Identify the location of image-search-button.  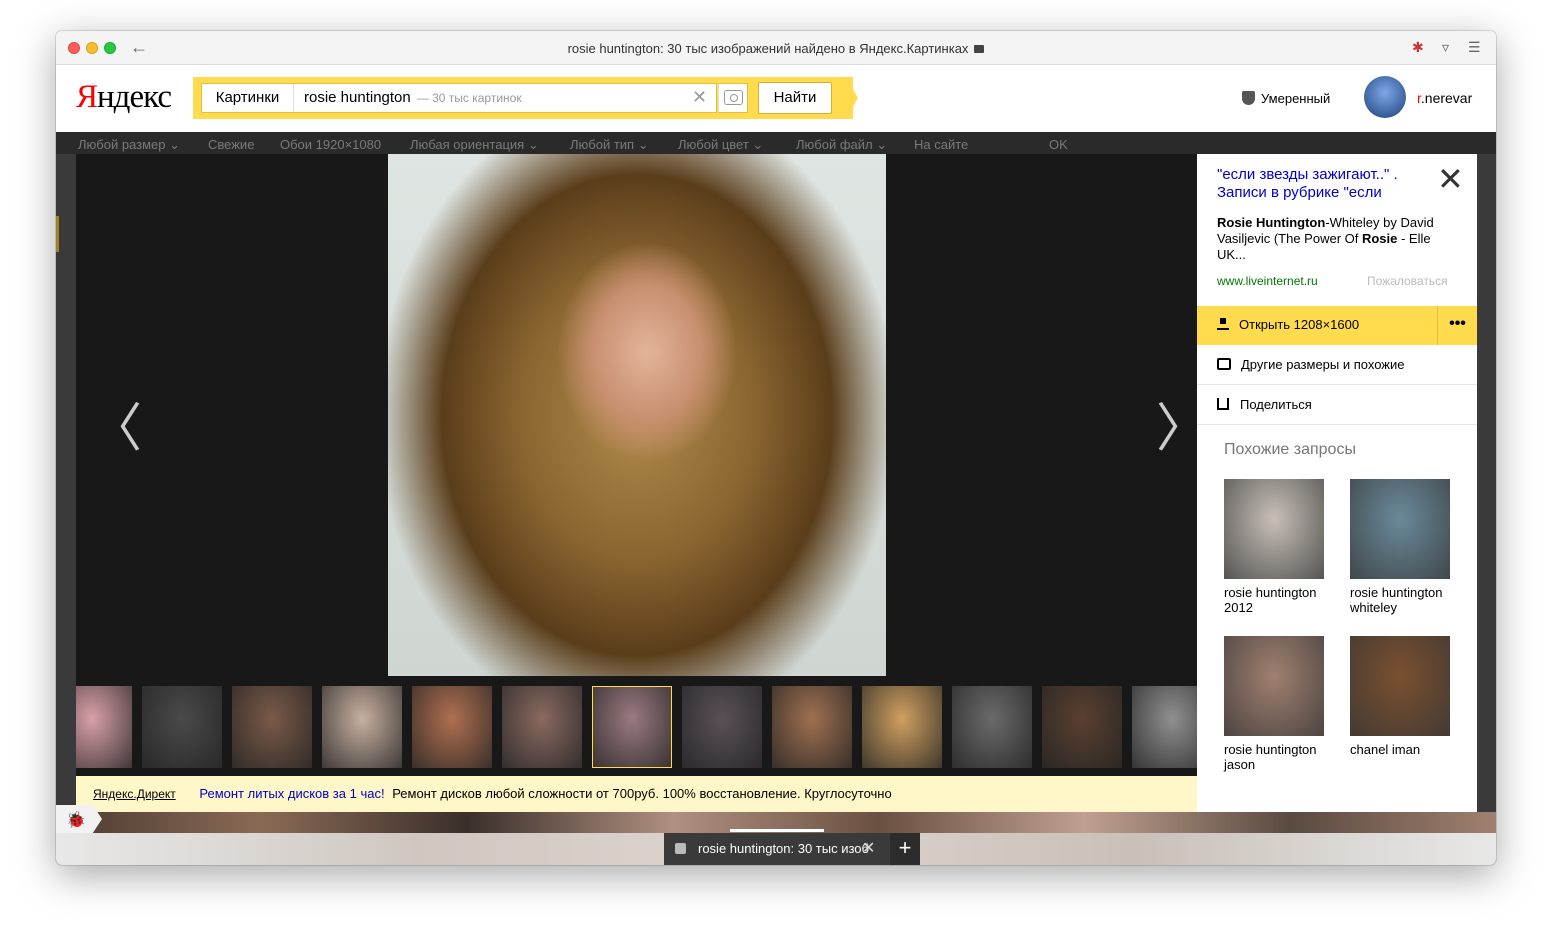
(733, 98).